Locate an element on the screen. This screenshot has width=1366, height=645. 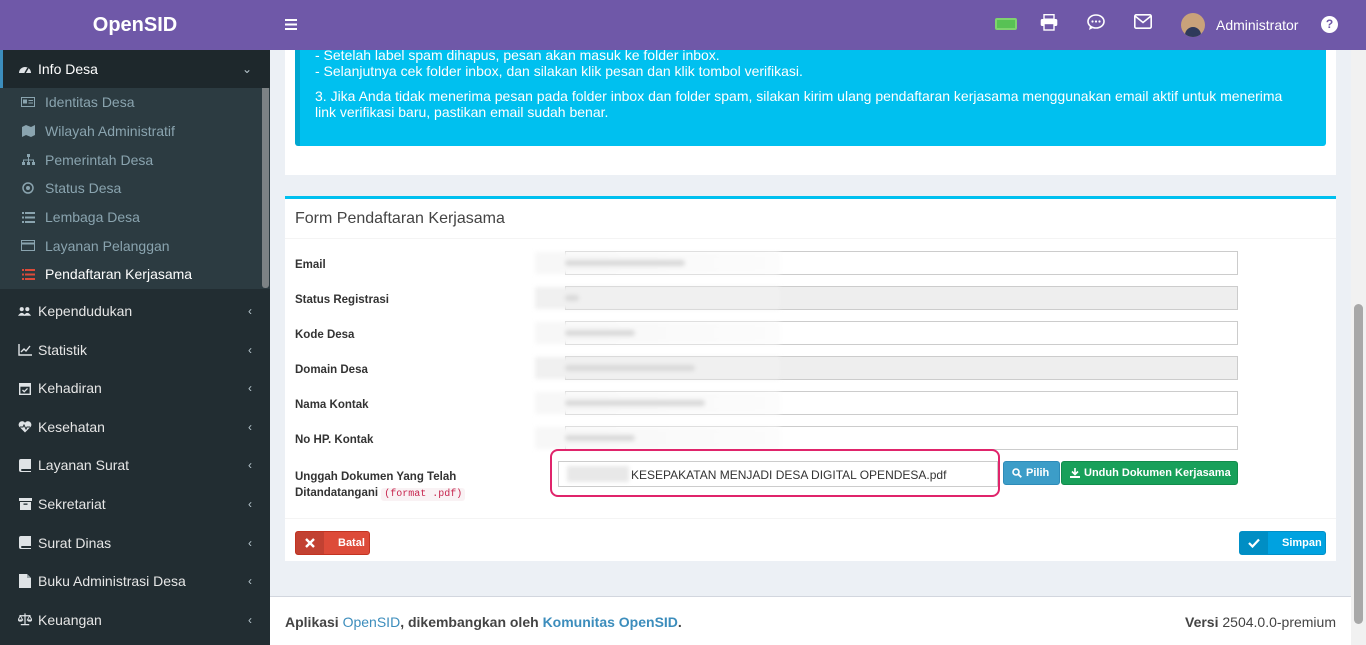
sidebar-subitem-status-desa: Status Desa is located at coordinates (135, 188).